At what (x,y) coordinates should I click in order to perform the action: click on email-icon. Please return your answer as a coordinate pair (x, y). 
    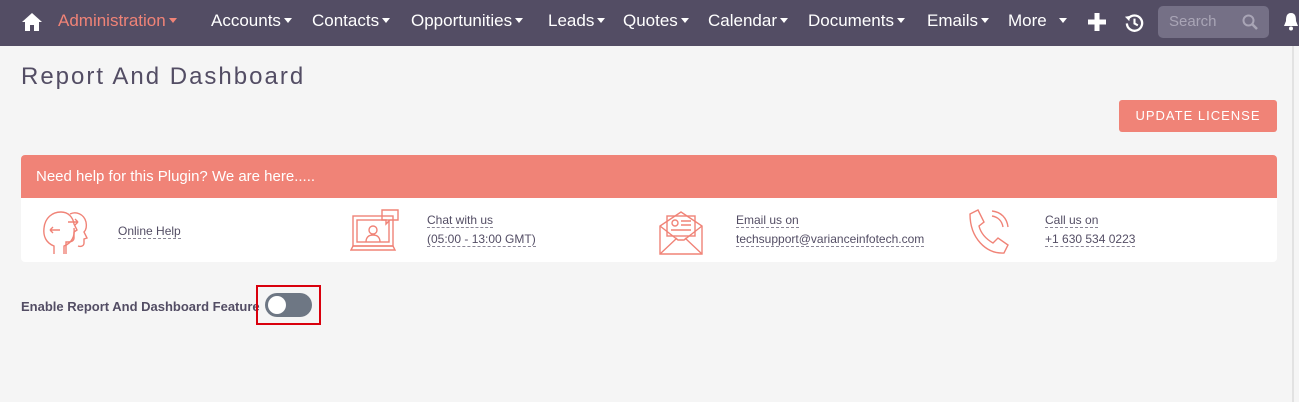
    Looking at the image, I should click on (681, 233).